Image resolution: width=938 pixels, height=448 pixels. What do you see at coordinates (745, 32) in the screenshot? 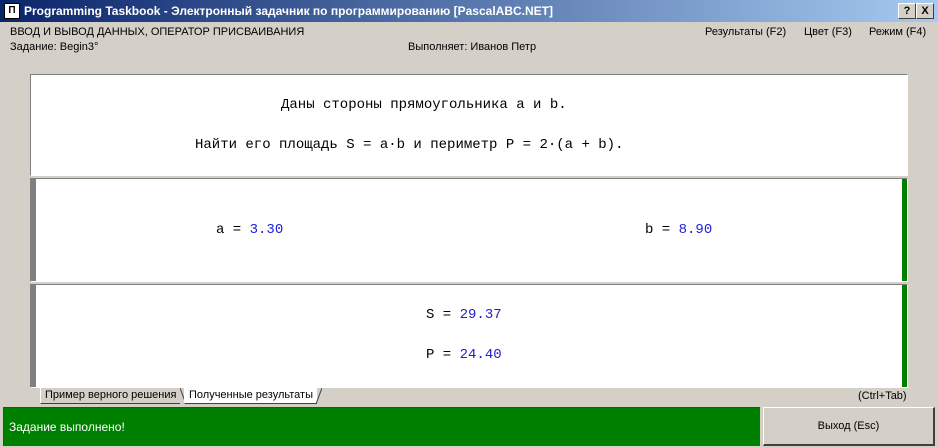
I see `menu-results: Результаты (F2)` at bounding box center [745, 32].